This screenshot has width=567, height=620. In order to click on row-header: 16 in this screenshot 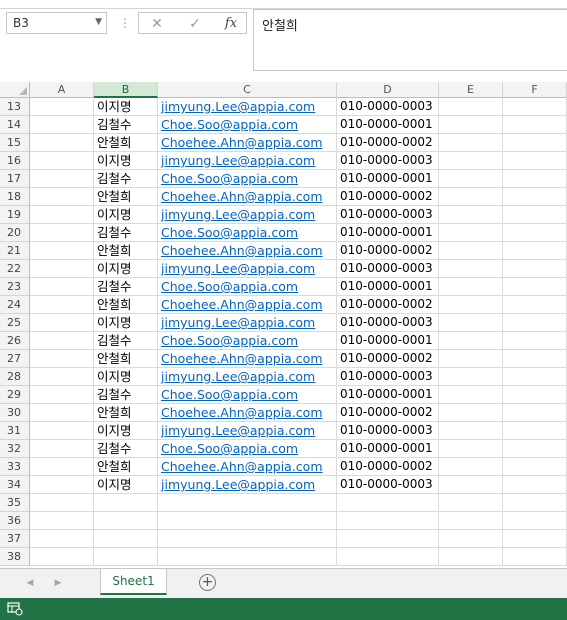, I will do `click(15, 161)`.